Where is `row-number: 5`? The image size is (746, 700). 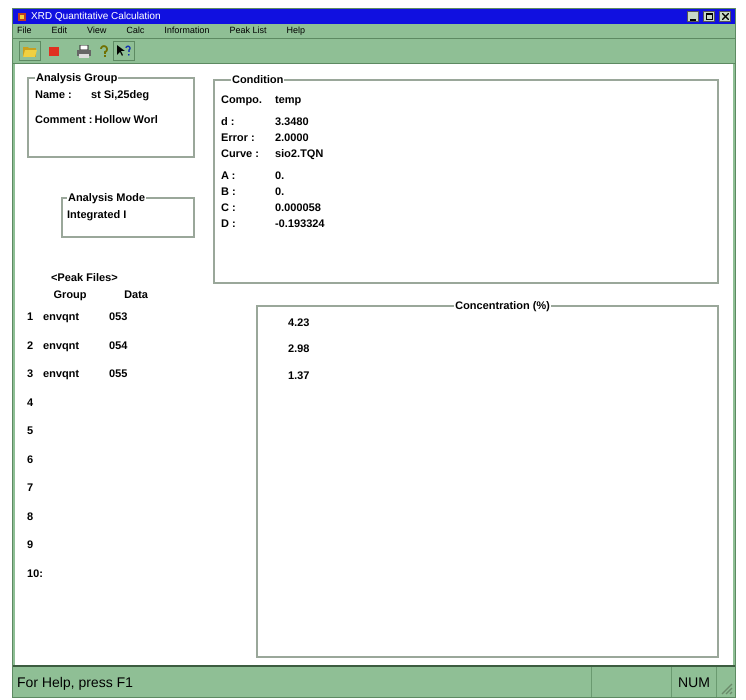 row-number: 5 is located at coordinates (30, 431).